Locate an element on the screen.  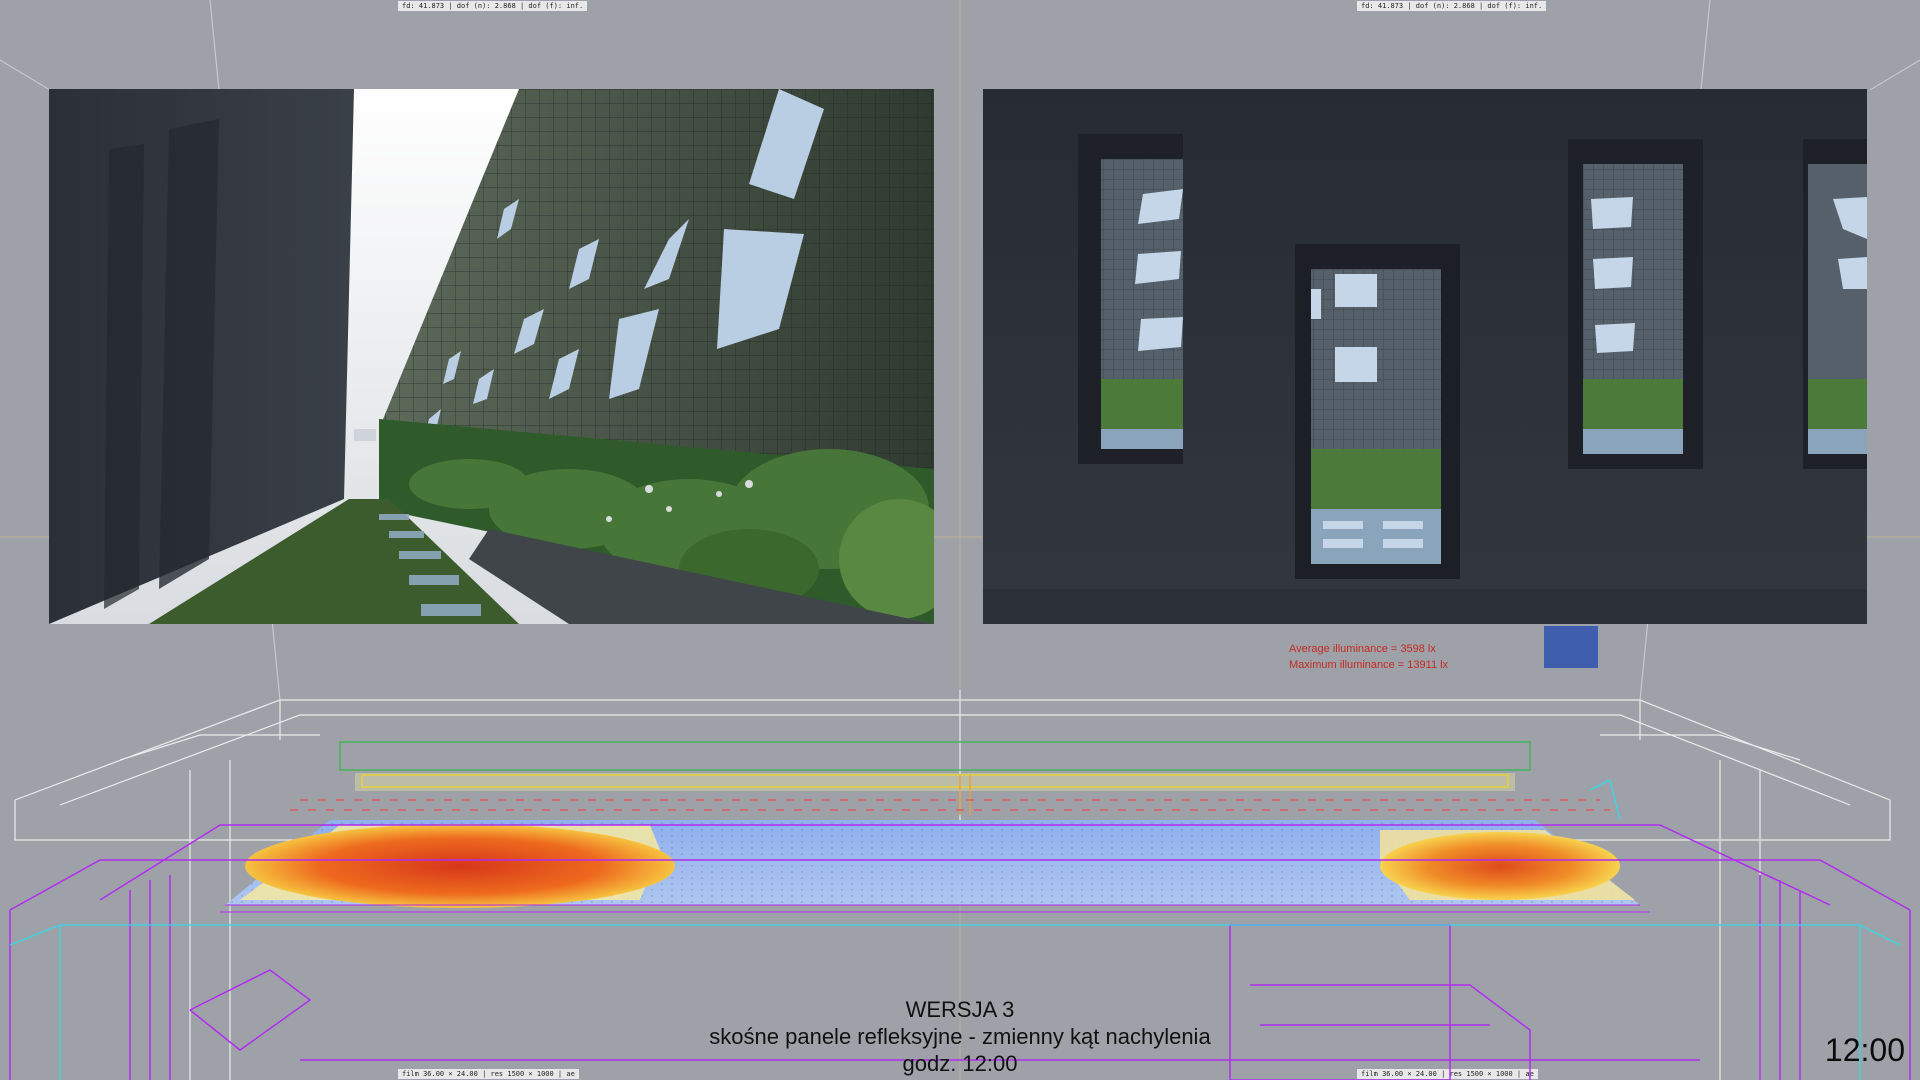
average-illuminance-label: Average illuminance = 3598 lx is located at coordinates (1362, 649).